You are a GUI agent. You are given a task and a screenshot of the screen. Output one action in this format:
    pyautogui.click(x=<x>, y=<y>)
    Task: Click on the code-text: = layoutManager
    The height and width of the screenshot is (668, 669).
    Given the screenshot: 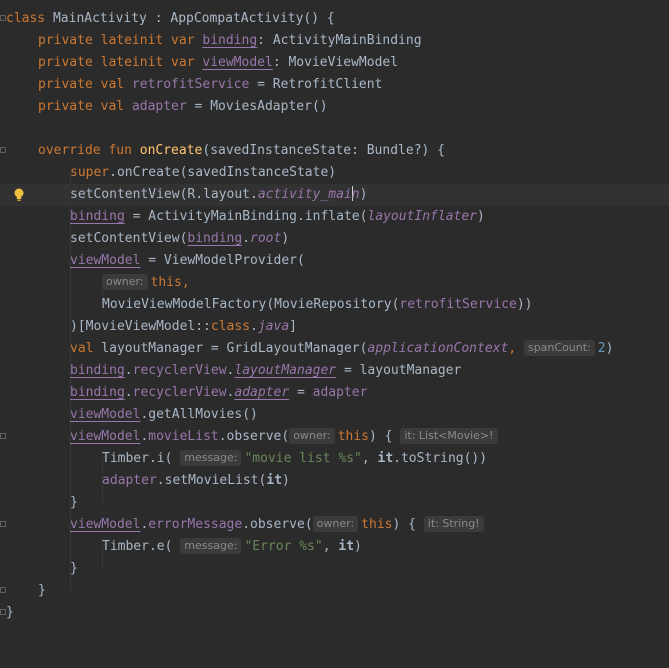 What is the action you would take?
    pyautogui.click(x=399, y=370)
    